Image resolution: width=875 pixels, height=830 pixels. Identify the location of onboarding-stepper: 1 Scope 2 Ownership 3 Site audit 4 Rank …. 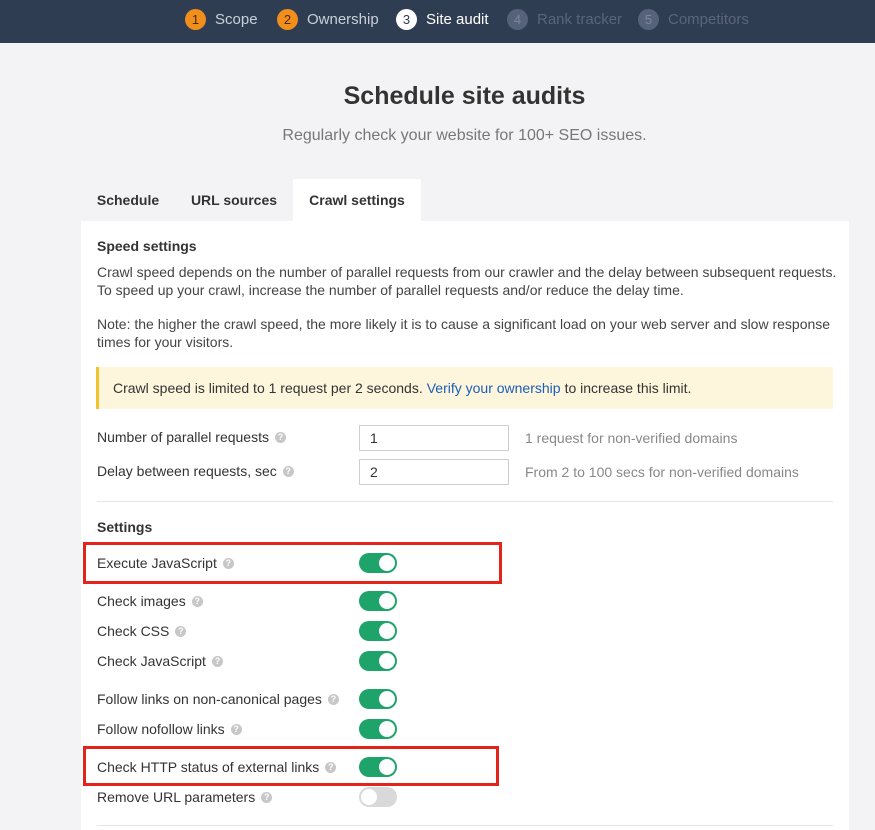
(437, 21).